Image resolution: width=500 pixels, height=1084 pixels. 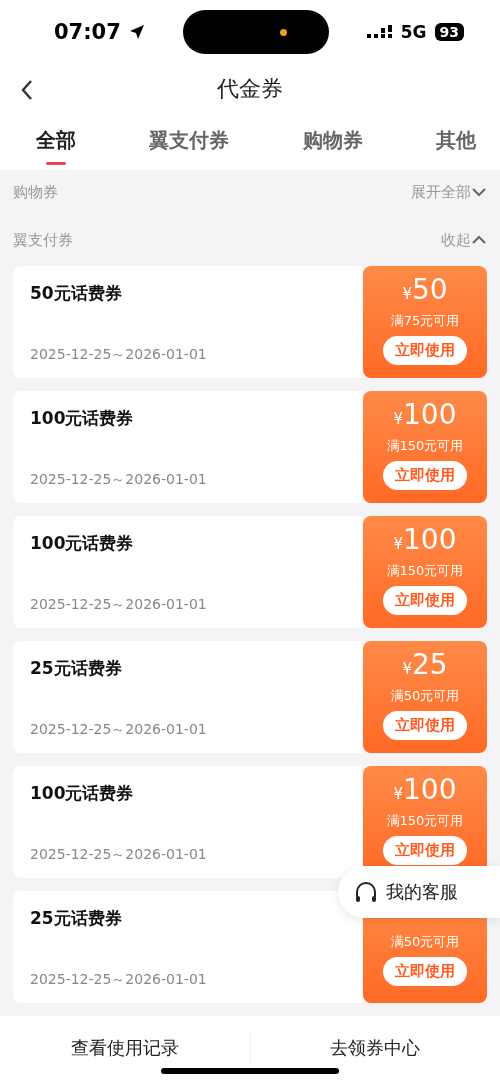 What do you see at coordinates (425, 321) in the screenshot?
I see `coupon-condition: 满75元可用` at bounding box center [425, 321].